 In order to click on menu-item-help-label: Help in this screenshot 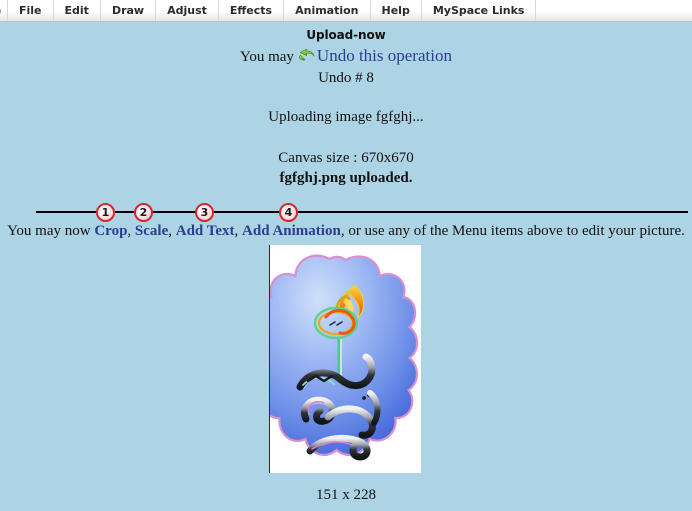, I will do `click(395, 10)`.